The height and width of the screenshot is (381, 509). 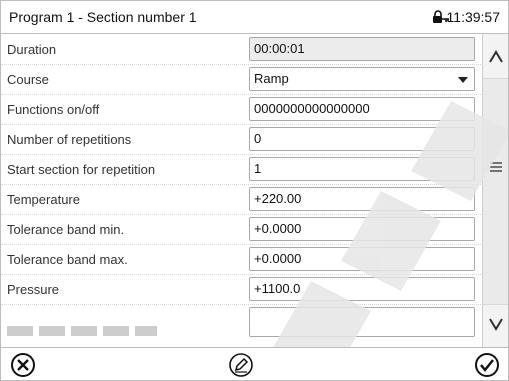 I want to click on field-value: 00:00:01, so click(x=279, y=48).